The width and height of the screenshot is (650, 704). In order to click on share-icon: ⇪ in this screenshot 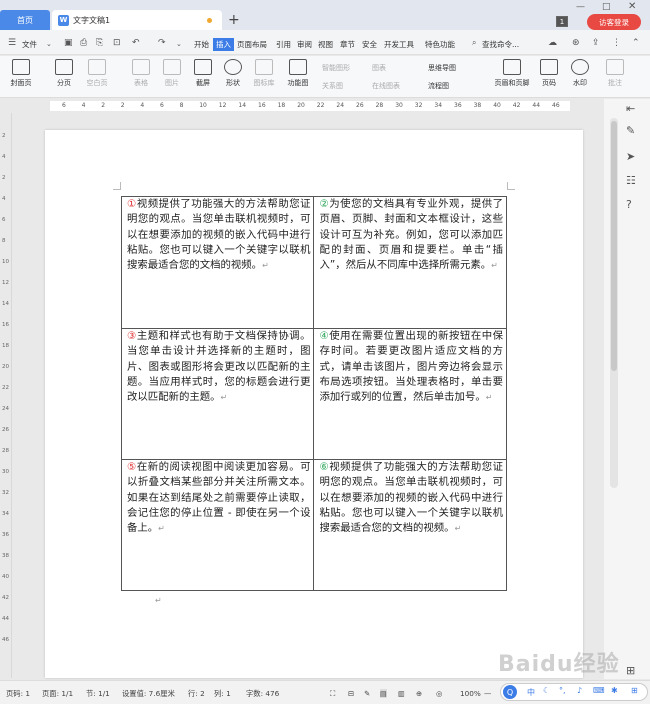, I will do `click(596, 43)`.